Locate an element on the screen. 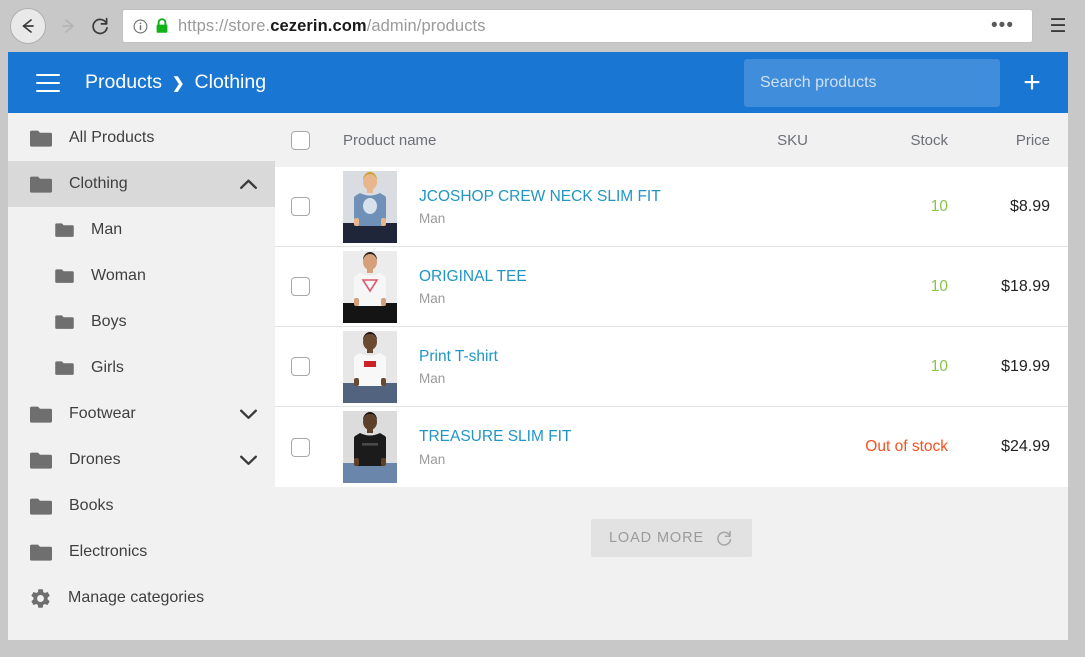 This screenshot has height=657, width=1085. column-header-stock: Stock is located at coordinates (878, 140).